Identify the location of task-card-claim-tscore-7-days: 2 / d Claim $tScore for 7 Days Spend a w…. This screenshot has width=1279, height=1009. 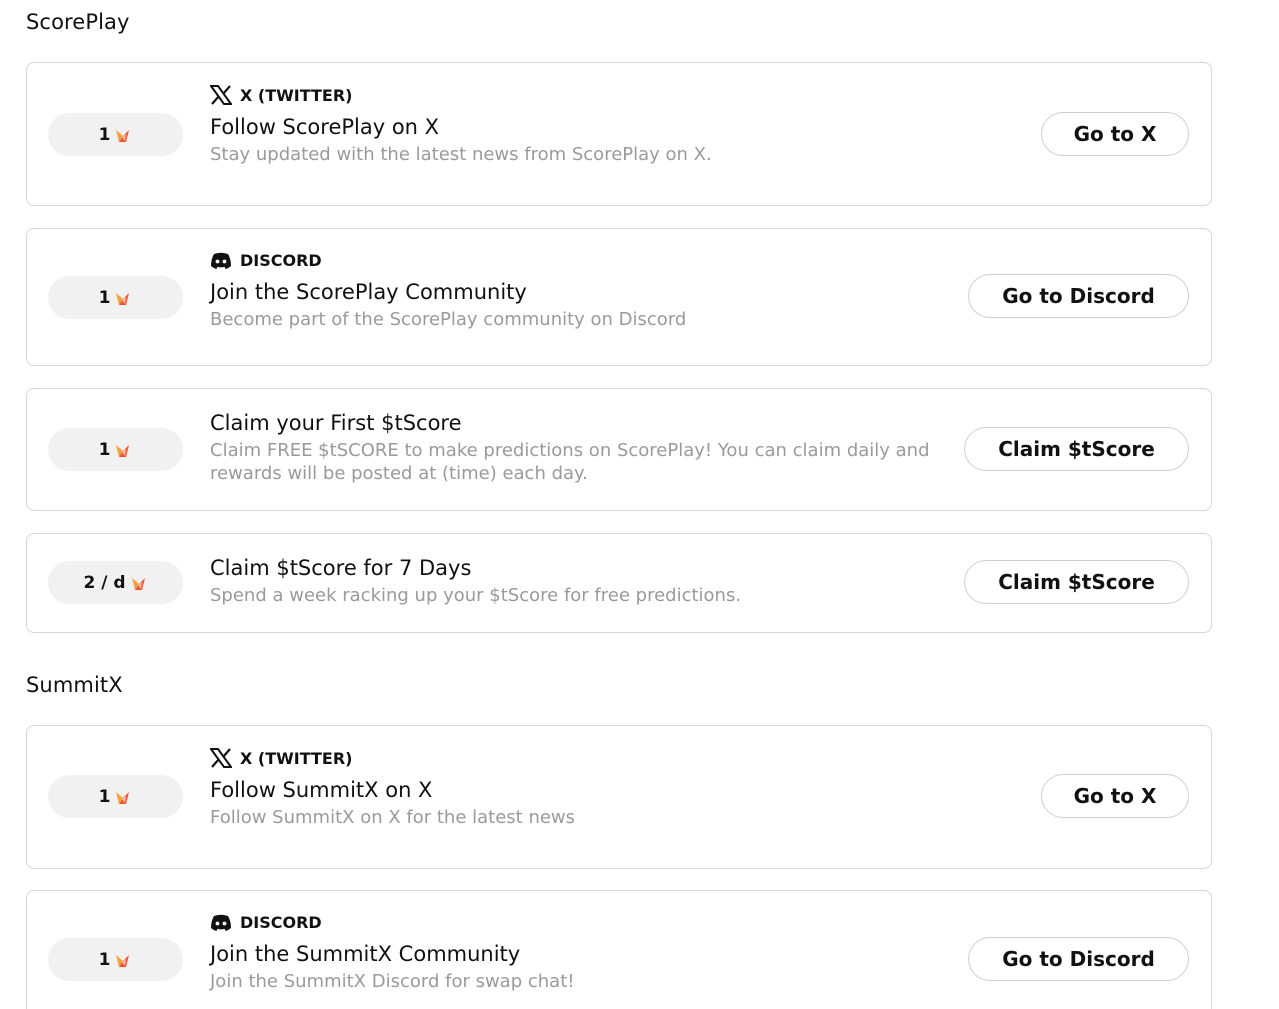
(619, 583).